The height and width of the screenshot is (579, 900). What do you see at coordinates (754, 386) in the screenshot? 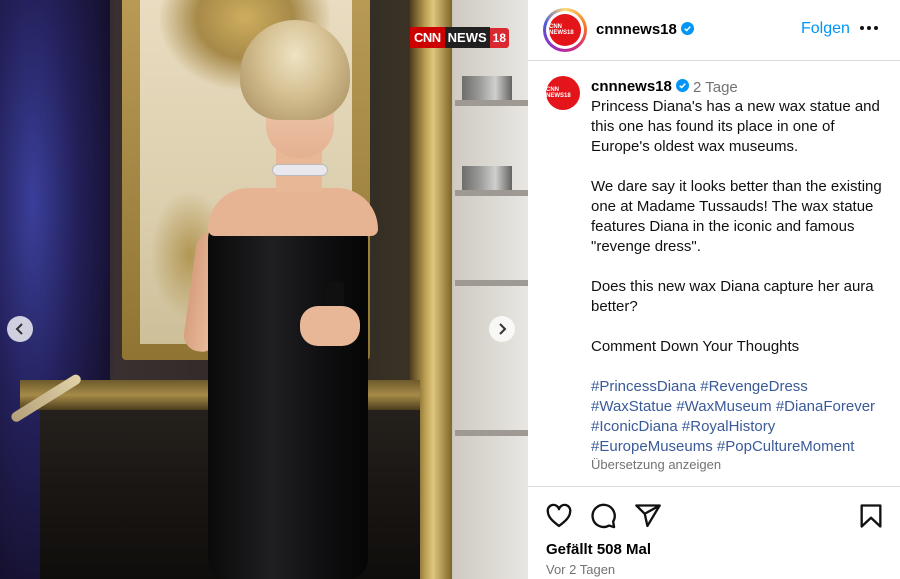
I see `hashtag-link: #RevengeDress` at bounding box center [754, 386].